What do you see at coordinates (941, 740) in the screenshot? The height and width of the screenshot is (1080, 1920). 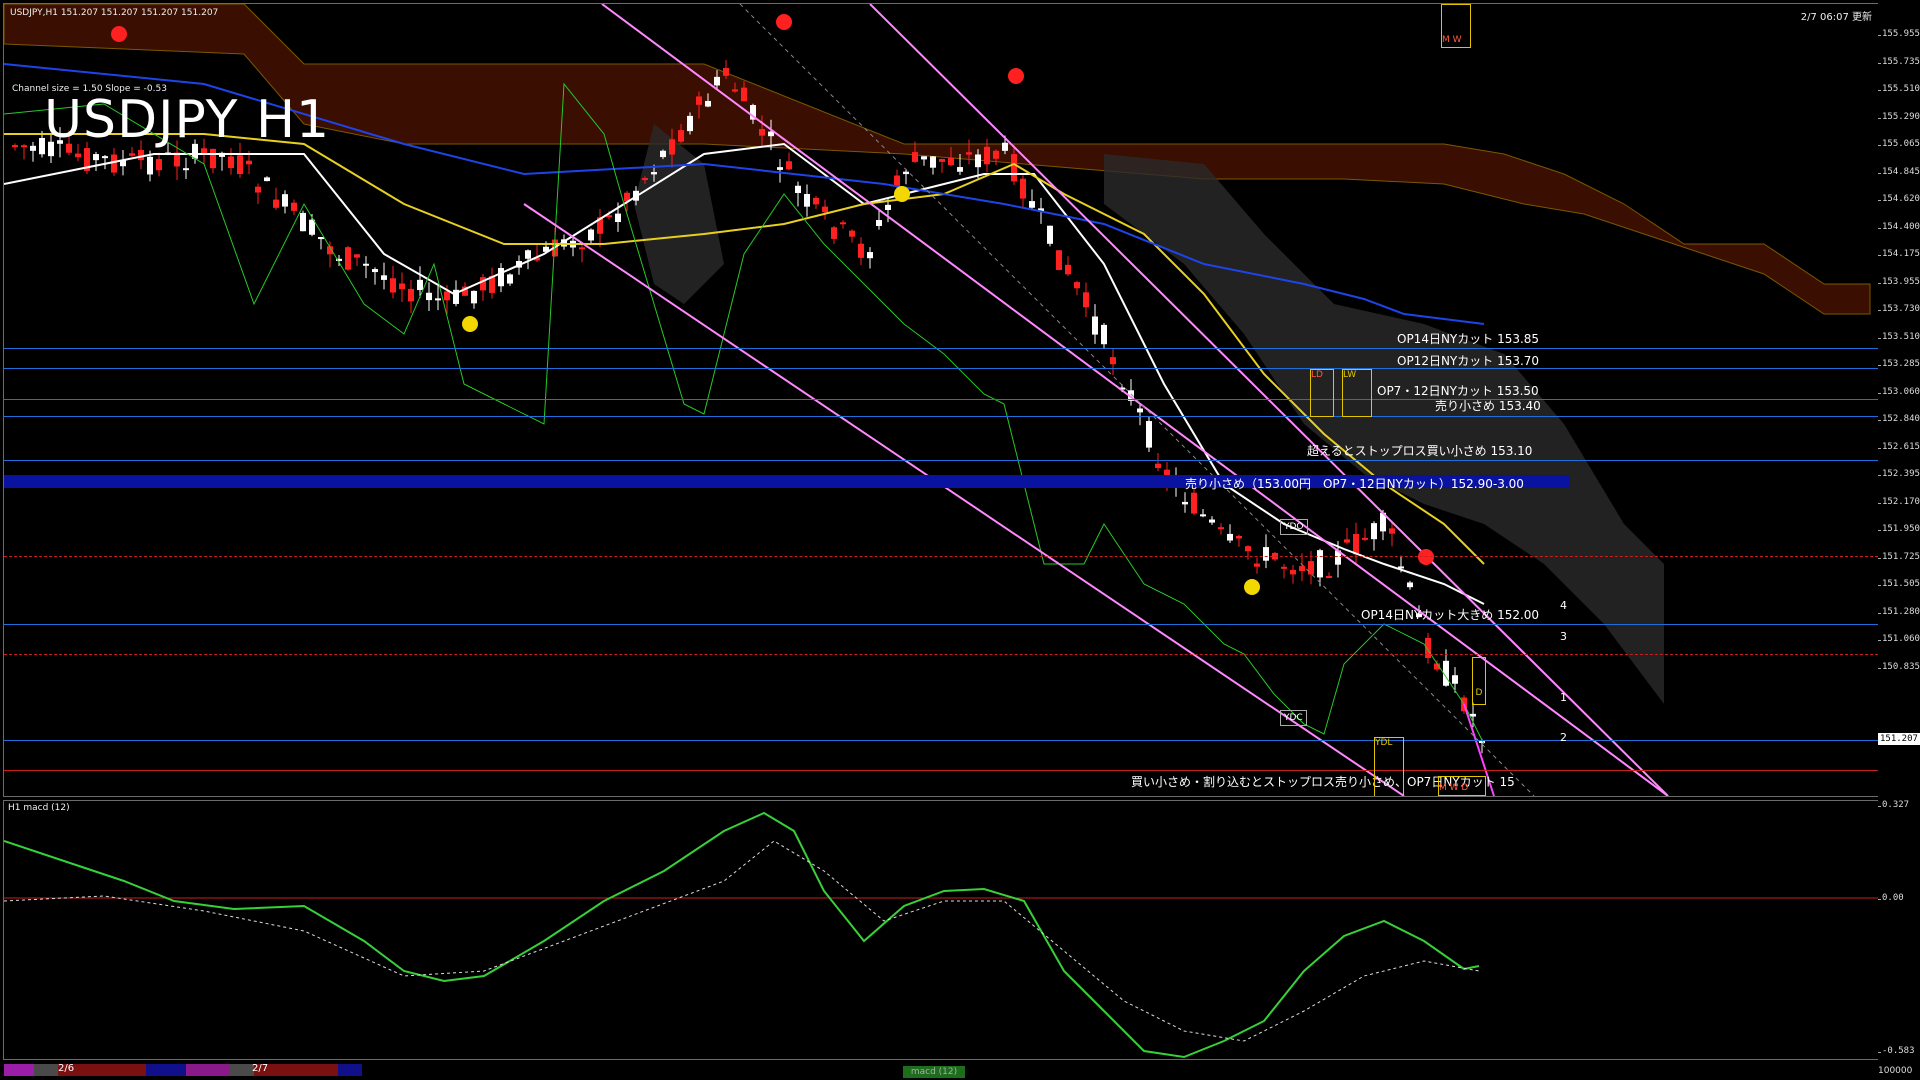 I see `level-line-current` at bounding box center [941, 740].